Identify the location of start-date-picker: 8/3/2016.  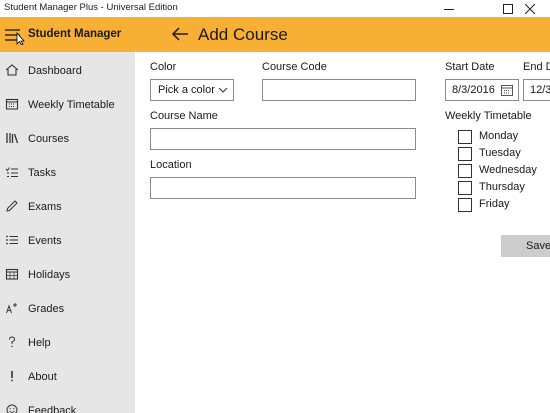
(482, 90).